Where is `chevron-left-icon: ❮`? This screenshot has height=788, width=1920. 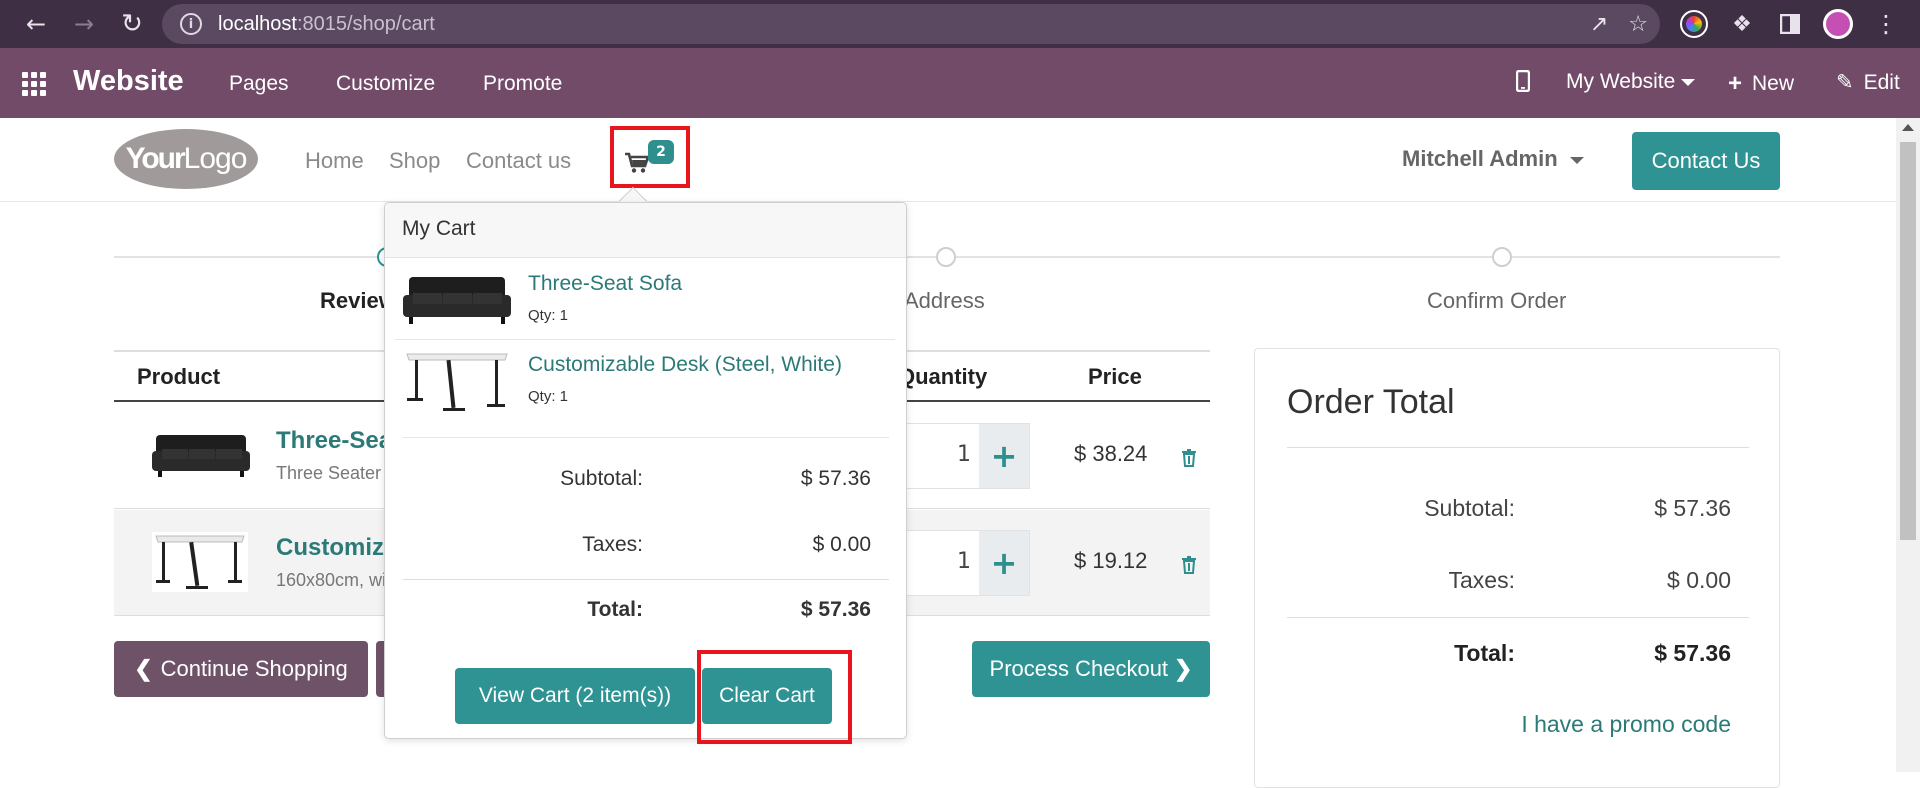 chevron-left-icon: ❮ is located at coordinates (143, 668).